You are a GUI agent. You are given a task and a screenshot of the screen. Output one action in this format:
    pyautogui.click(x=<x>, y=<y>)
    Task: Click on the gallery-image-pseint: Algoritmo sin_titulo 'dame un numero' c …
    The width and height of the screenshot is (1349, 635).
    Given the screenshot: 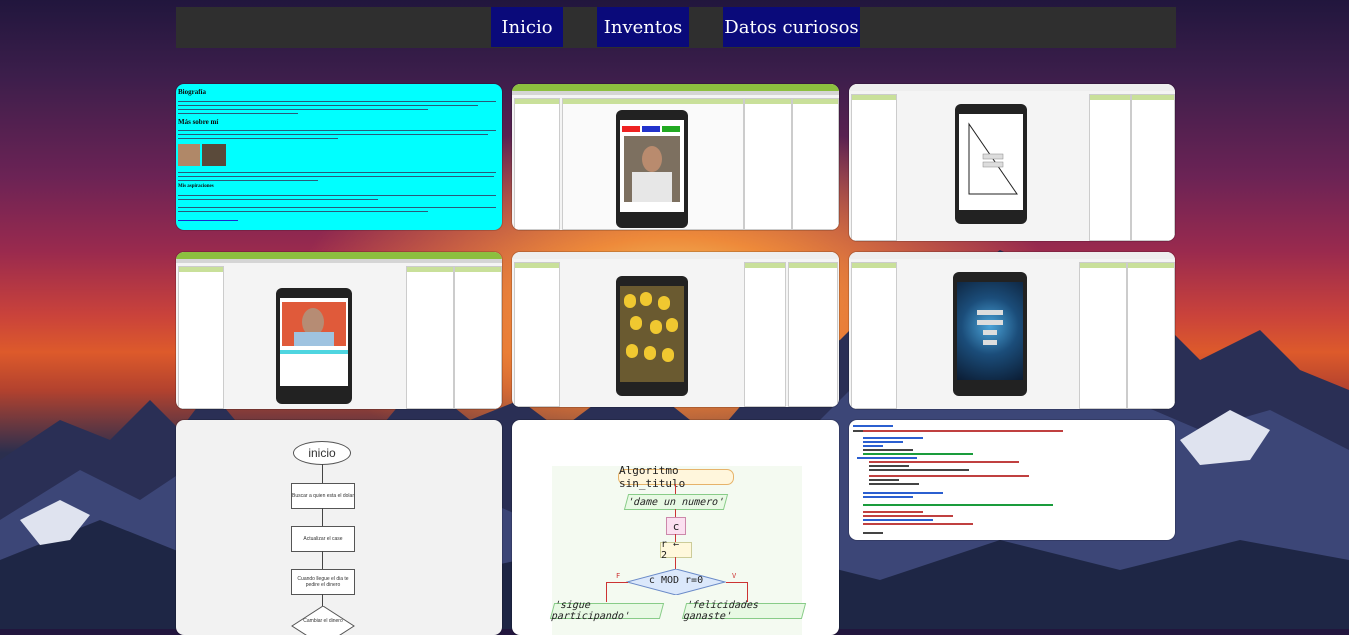 What is the action you would take?
    pyautogui.click(x=675, y=527)
    